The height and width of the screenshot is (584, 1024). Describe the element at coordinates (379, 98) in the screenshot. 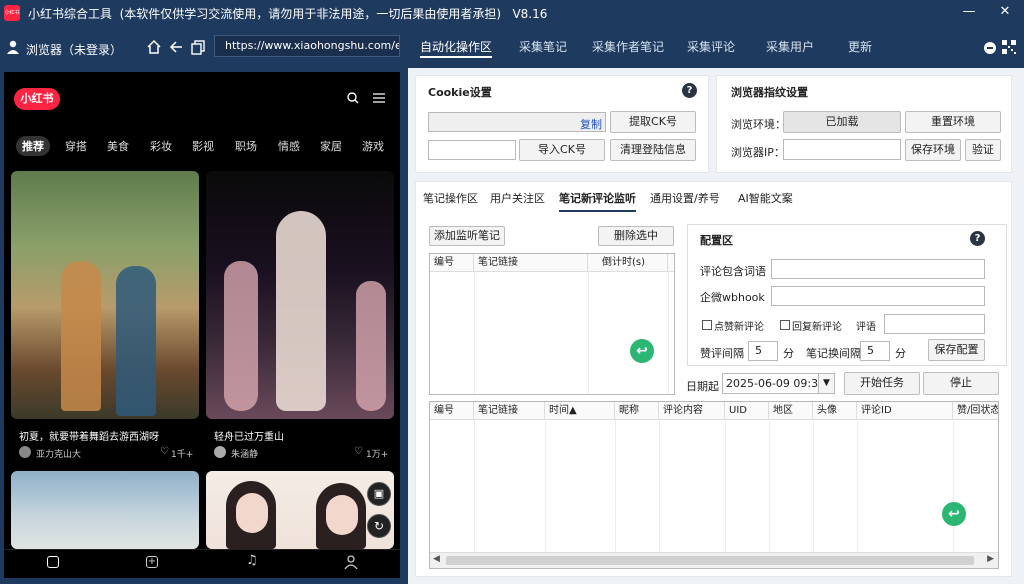

I see `menu-icon` at that location.